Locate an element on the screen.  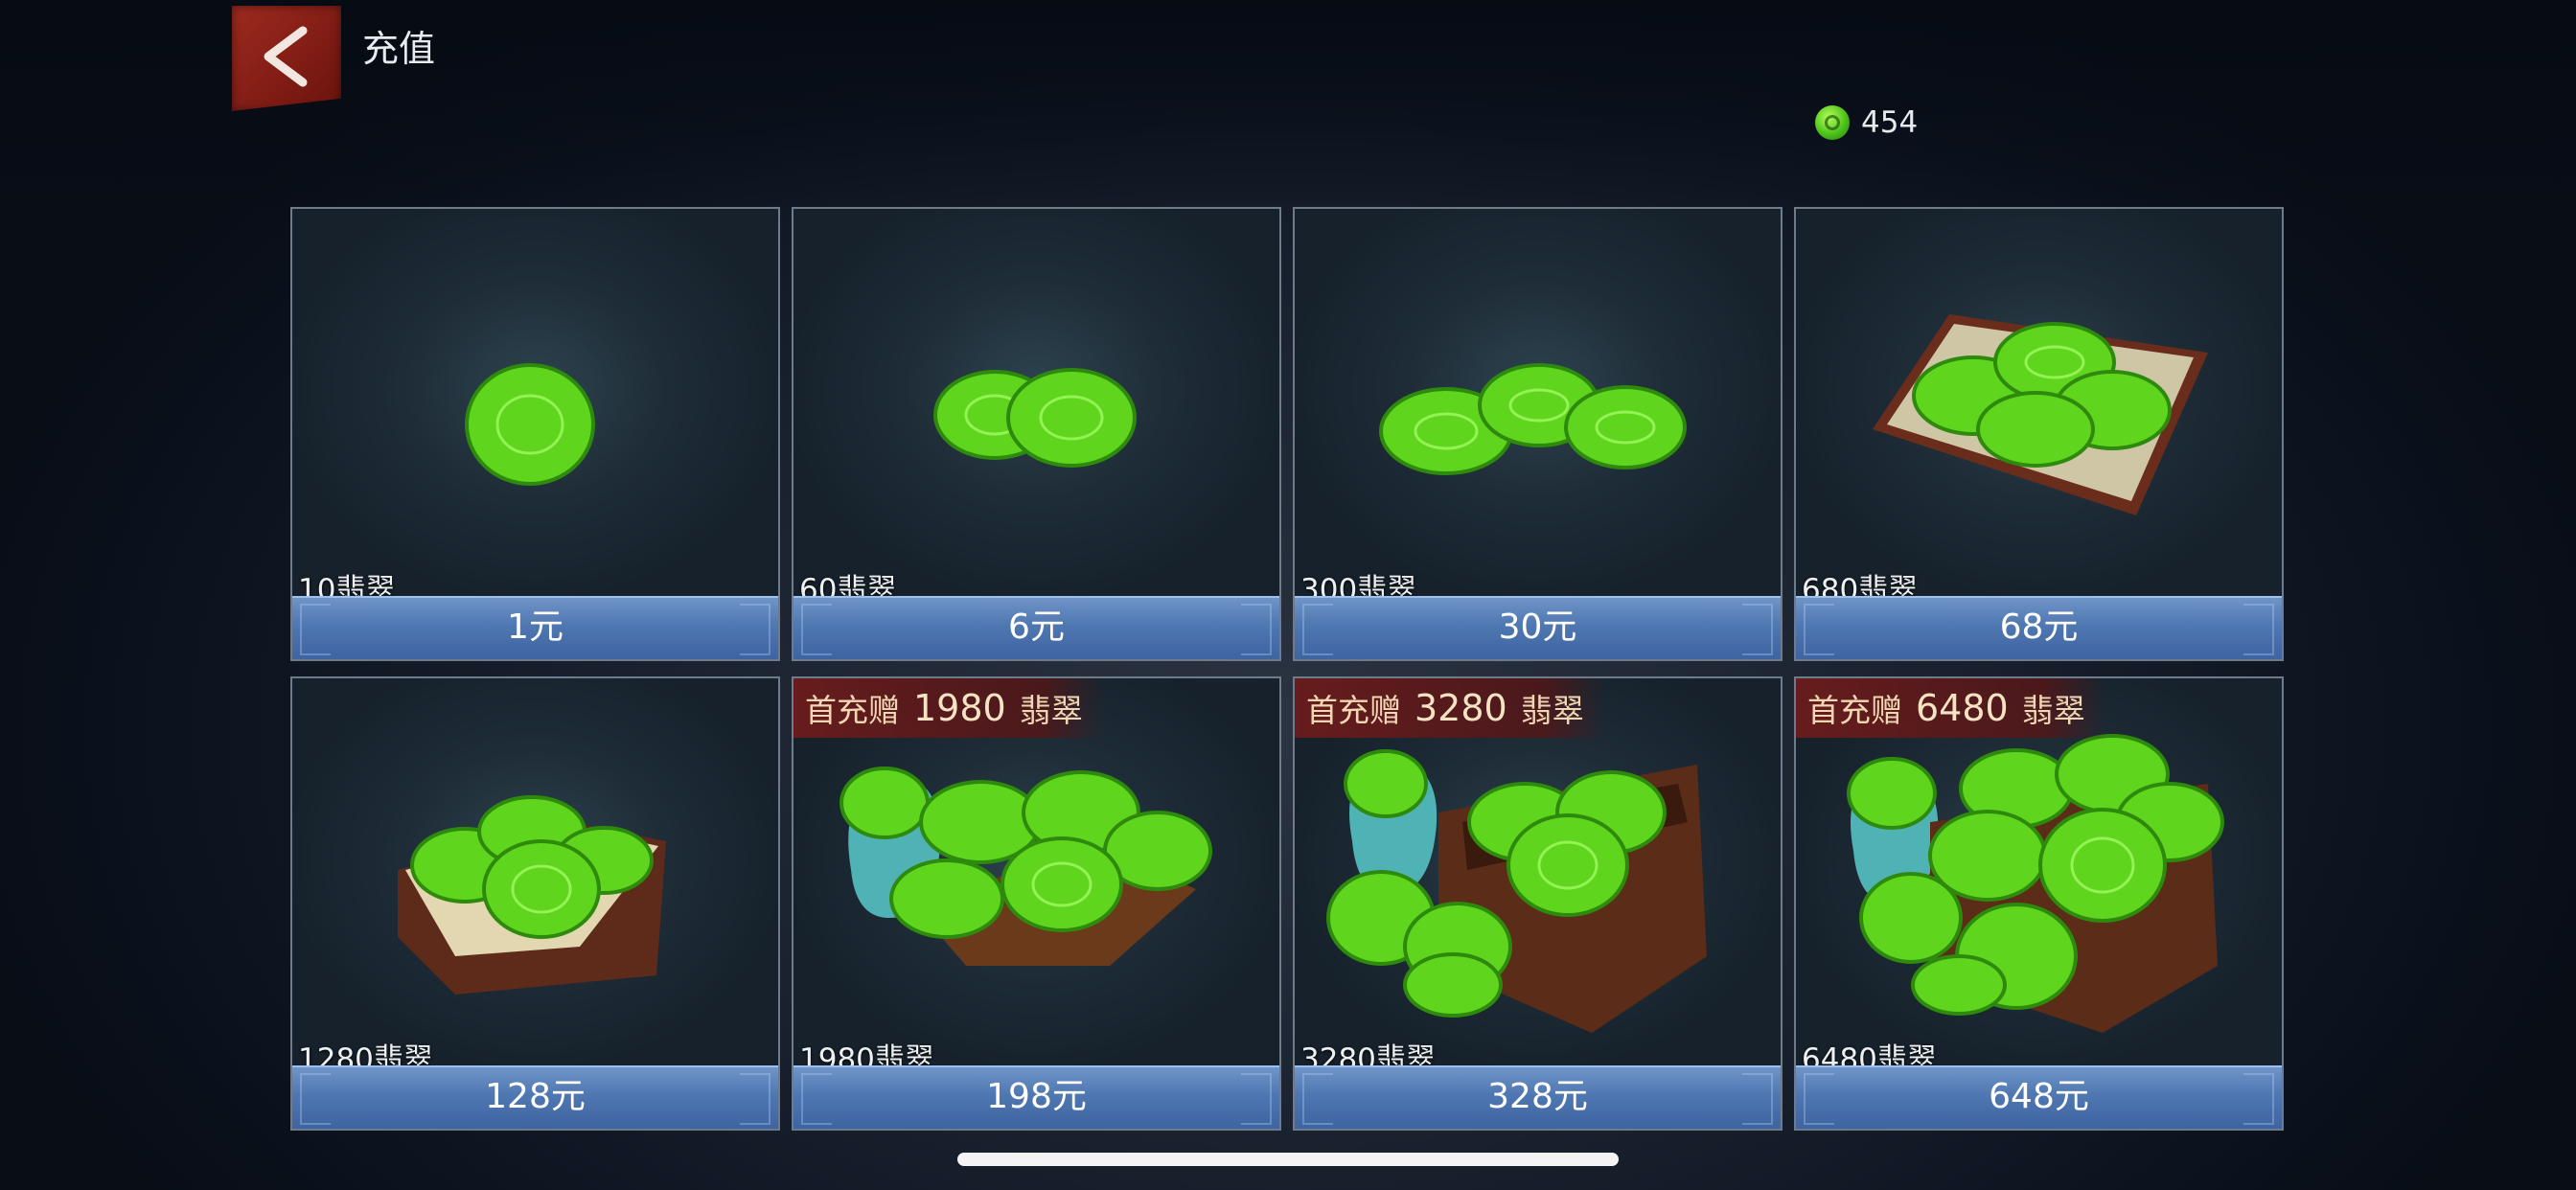
bonus-value: 3280 is located at coordinates (1460, 708).